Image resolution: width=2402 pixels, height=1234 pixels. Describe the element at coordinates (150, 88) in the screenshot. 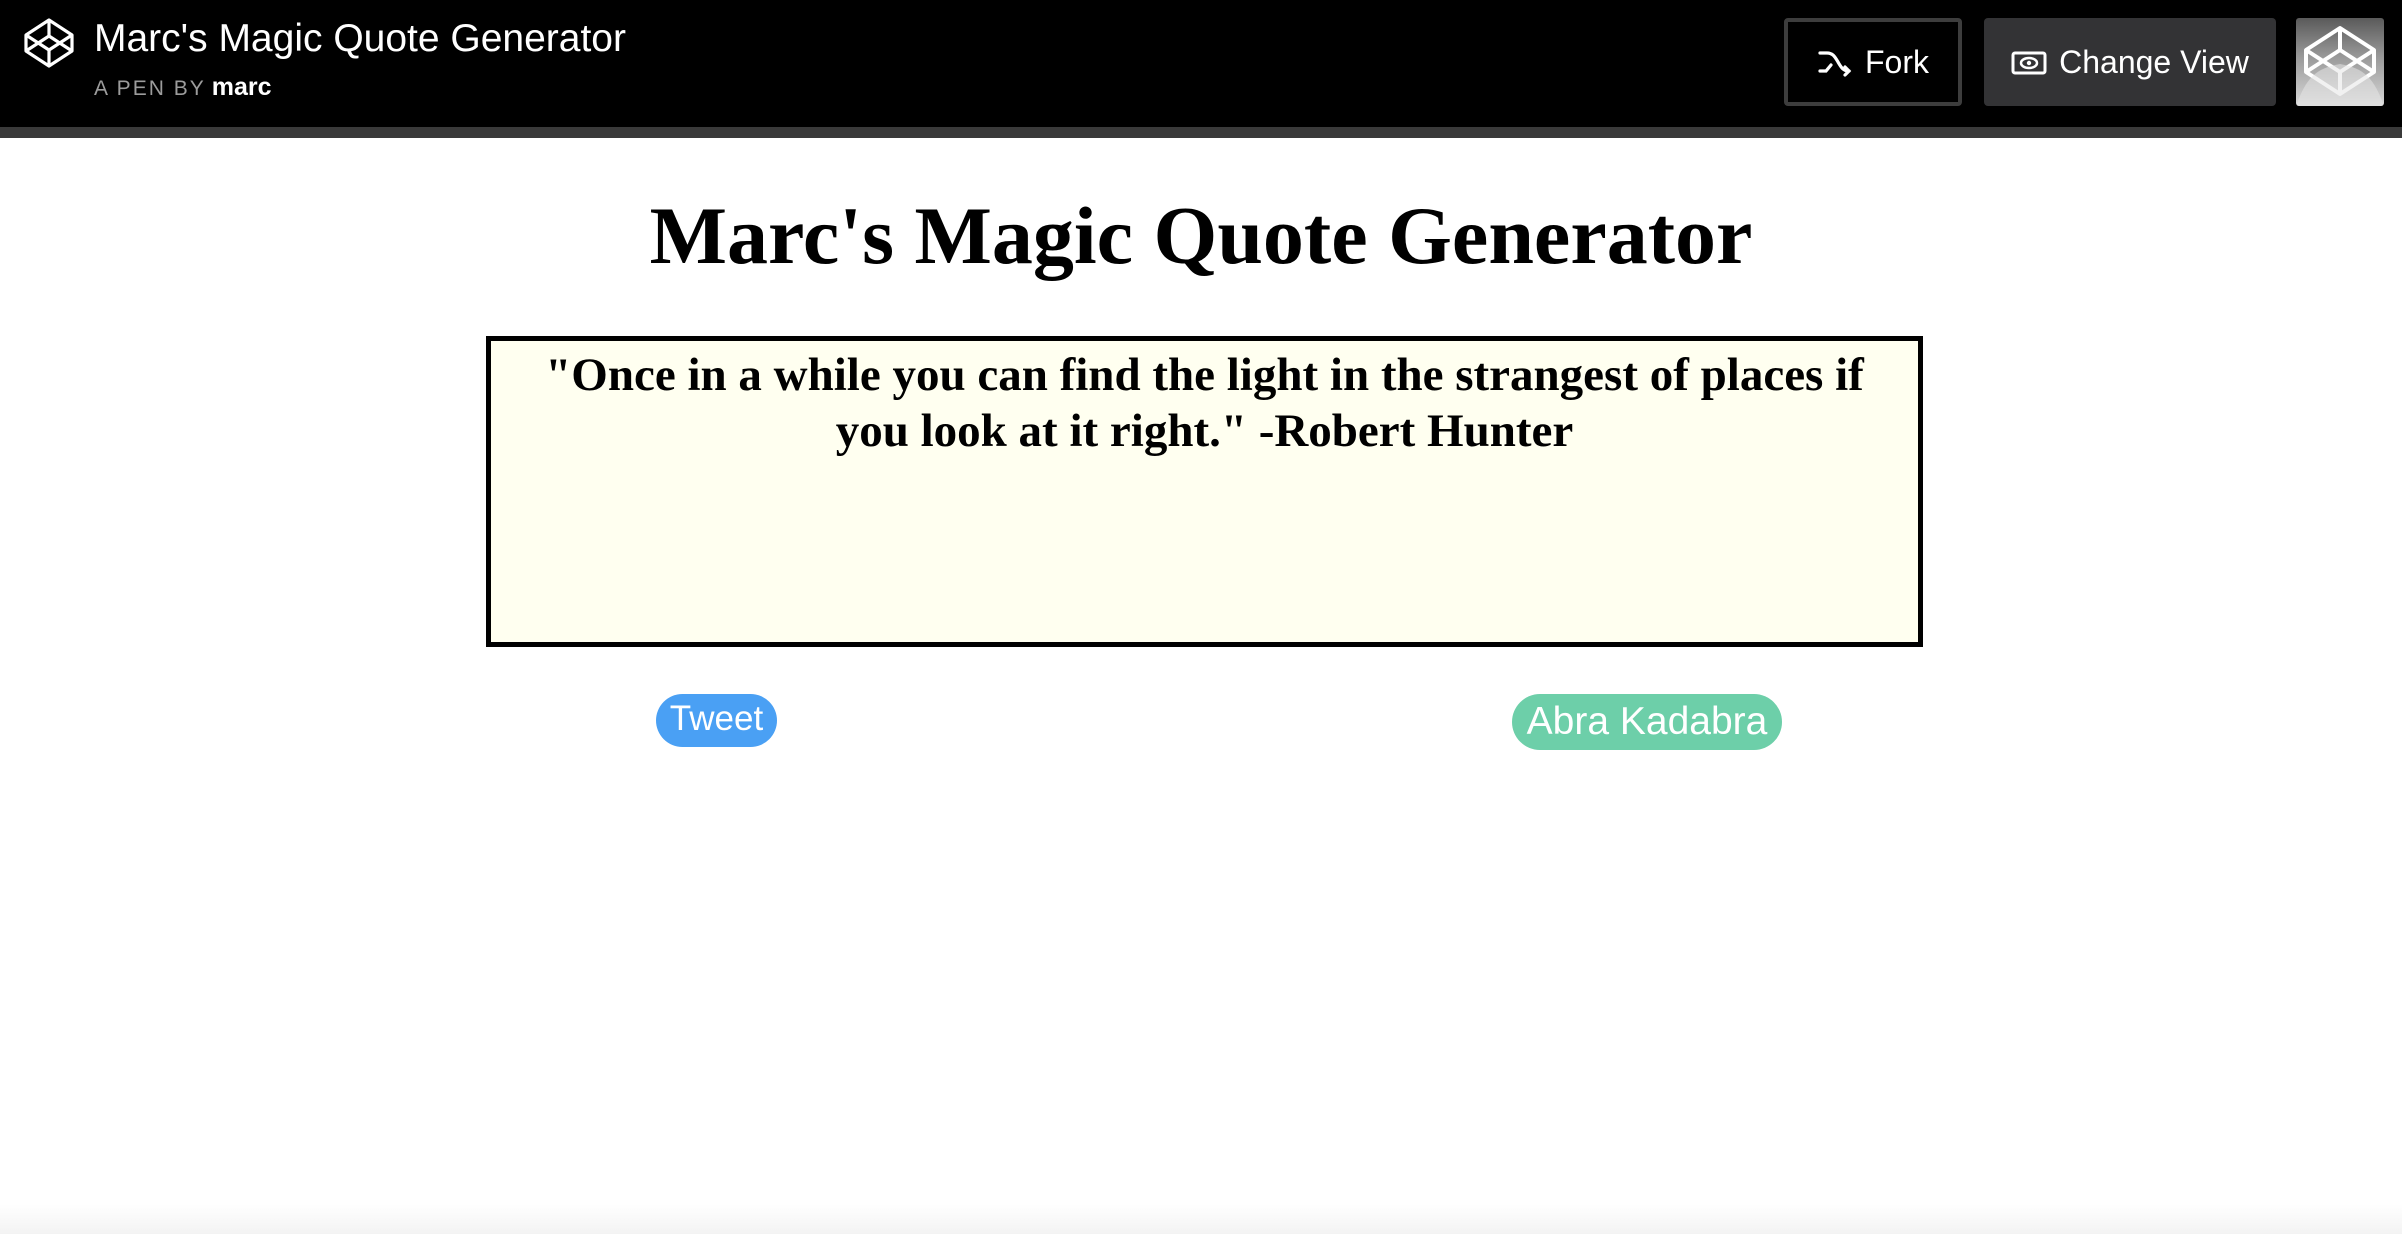

I see `byline-prefix: A PEN BY` at that location.